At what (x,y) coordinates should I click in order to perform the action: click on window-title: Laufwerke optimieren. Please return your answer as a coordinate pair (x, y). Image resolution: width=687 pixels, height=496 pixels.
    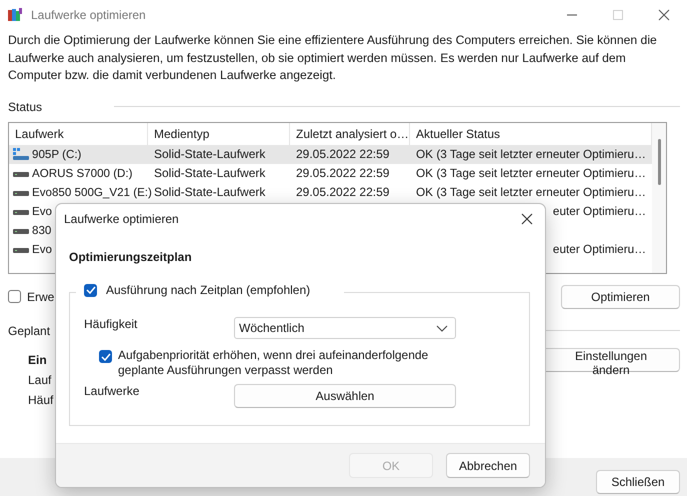
    Looking at the image, I should click on (88, 15).